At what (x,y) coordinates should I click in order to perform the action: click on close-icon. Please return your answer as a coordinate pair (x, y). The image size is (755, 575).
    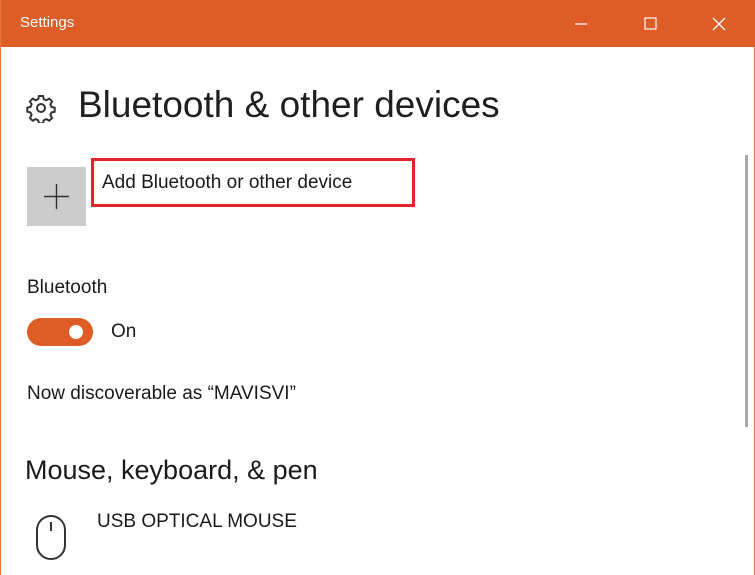
    Looking at the image, I should click on (719, 24).